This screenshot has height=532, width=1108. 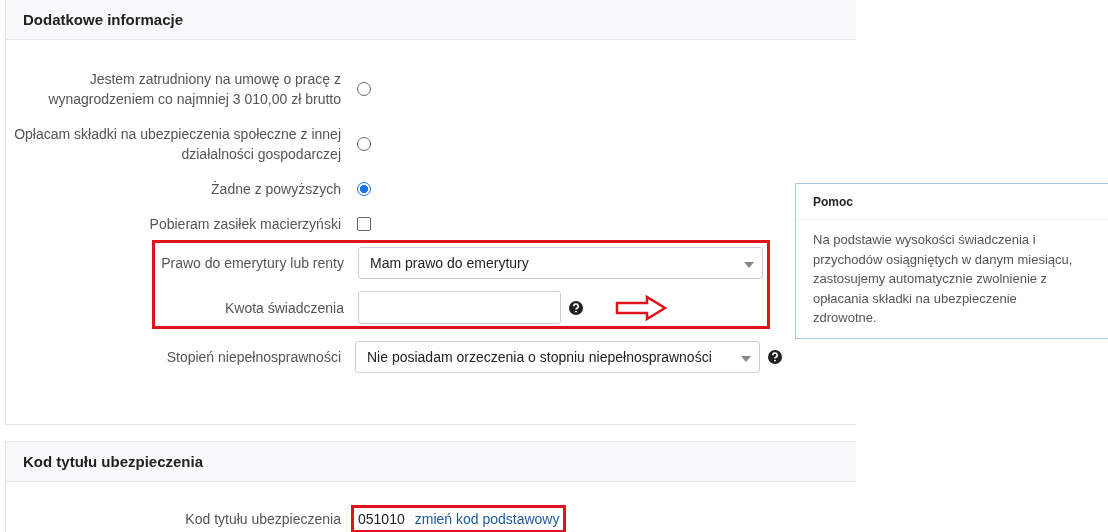 What do you see at coordinates (364, 189) in the screenshot?
I see `radio-button` at bounding box center [364, 189].